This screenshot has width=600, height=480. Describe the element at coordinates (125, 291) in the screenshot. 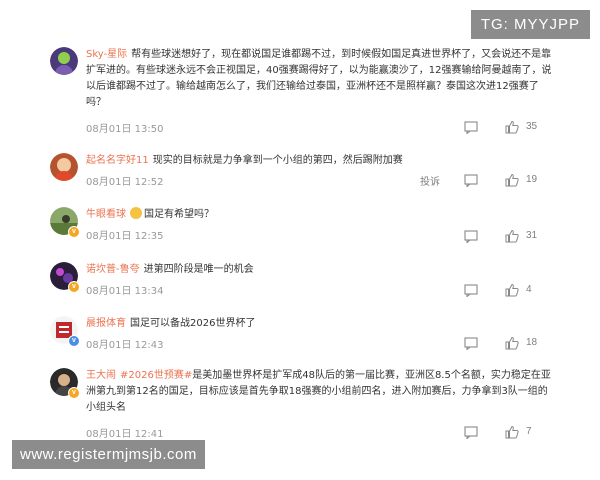

I see `comment-date: 08月01日 13:34` at that location.